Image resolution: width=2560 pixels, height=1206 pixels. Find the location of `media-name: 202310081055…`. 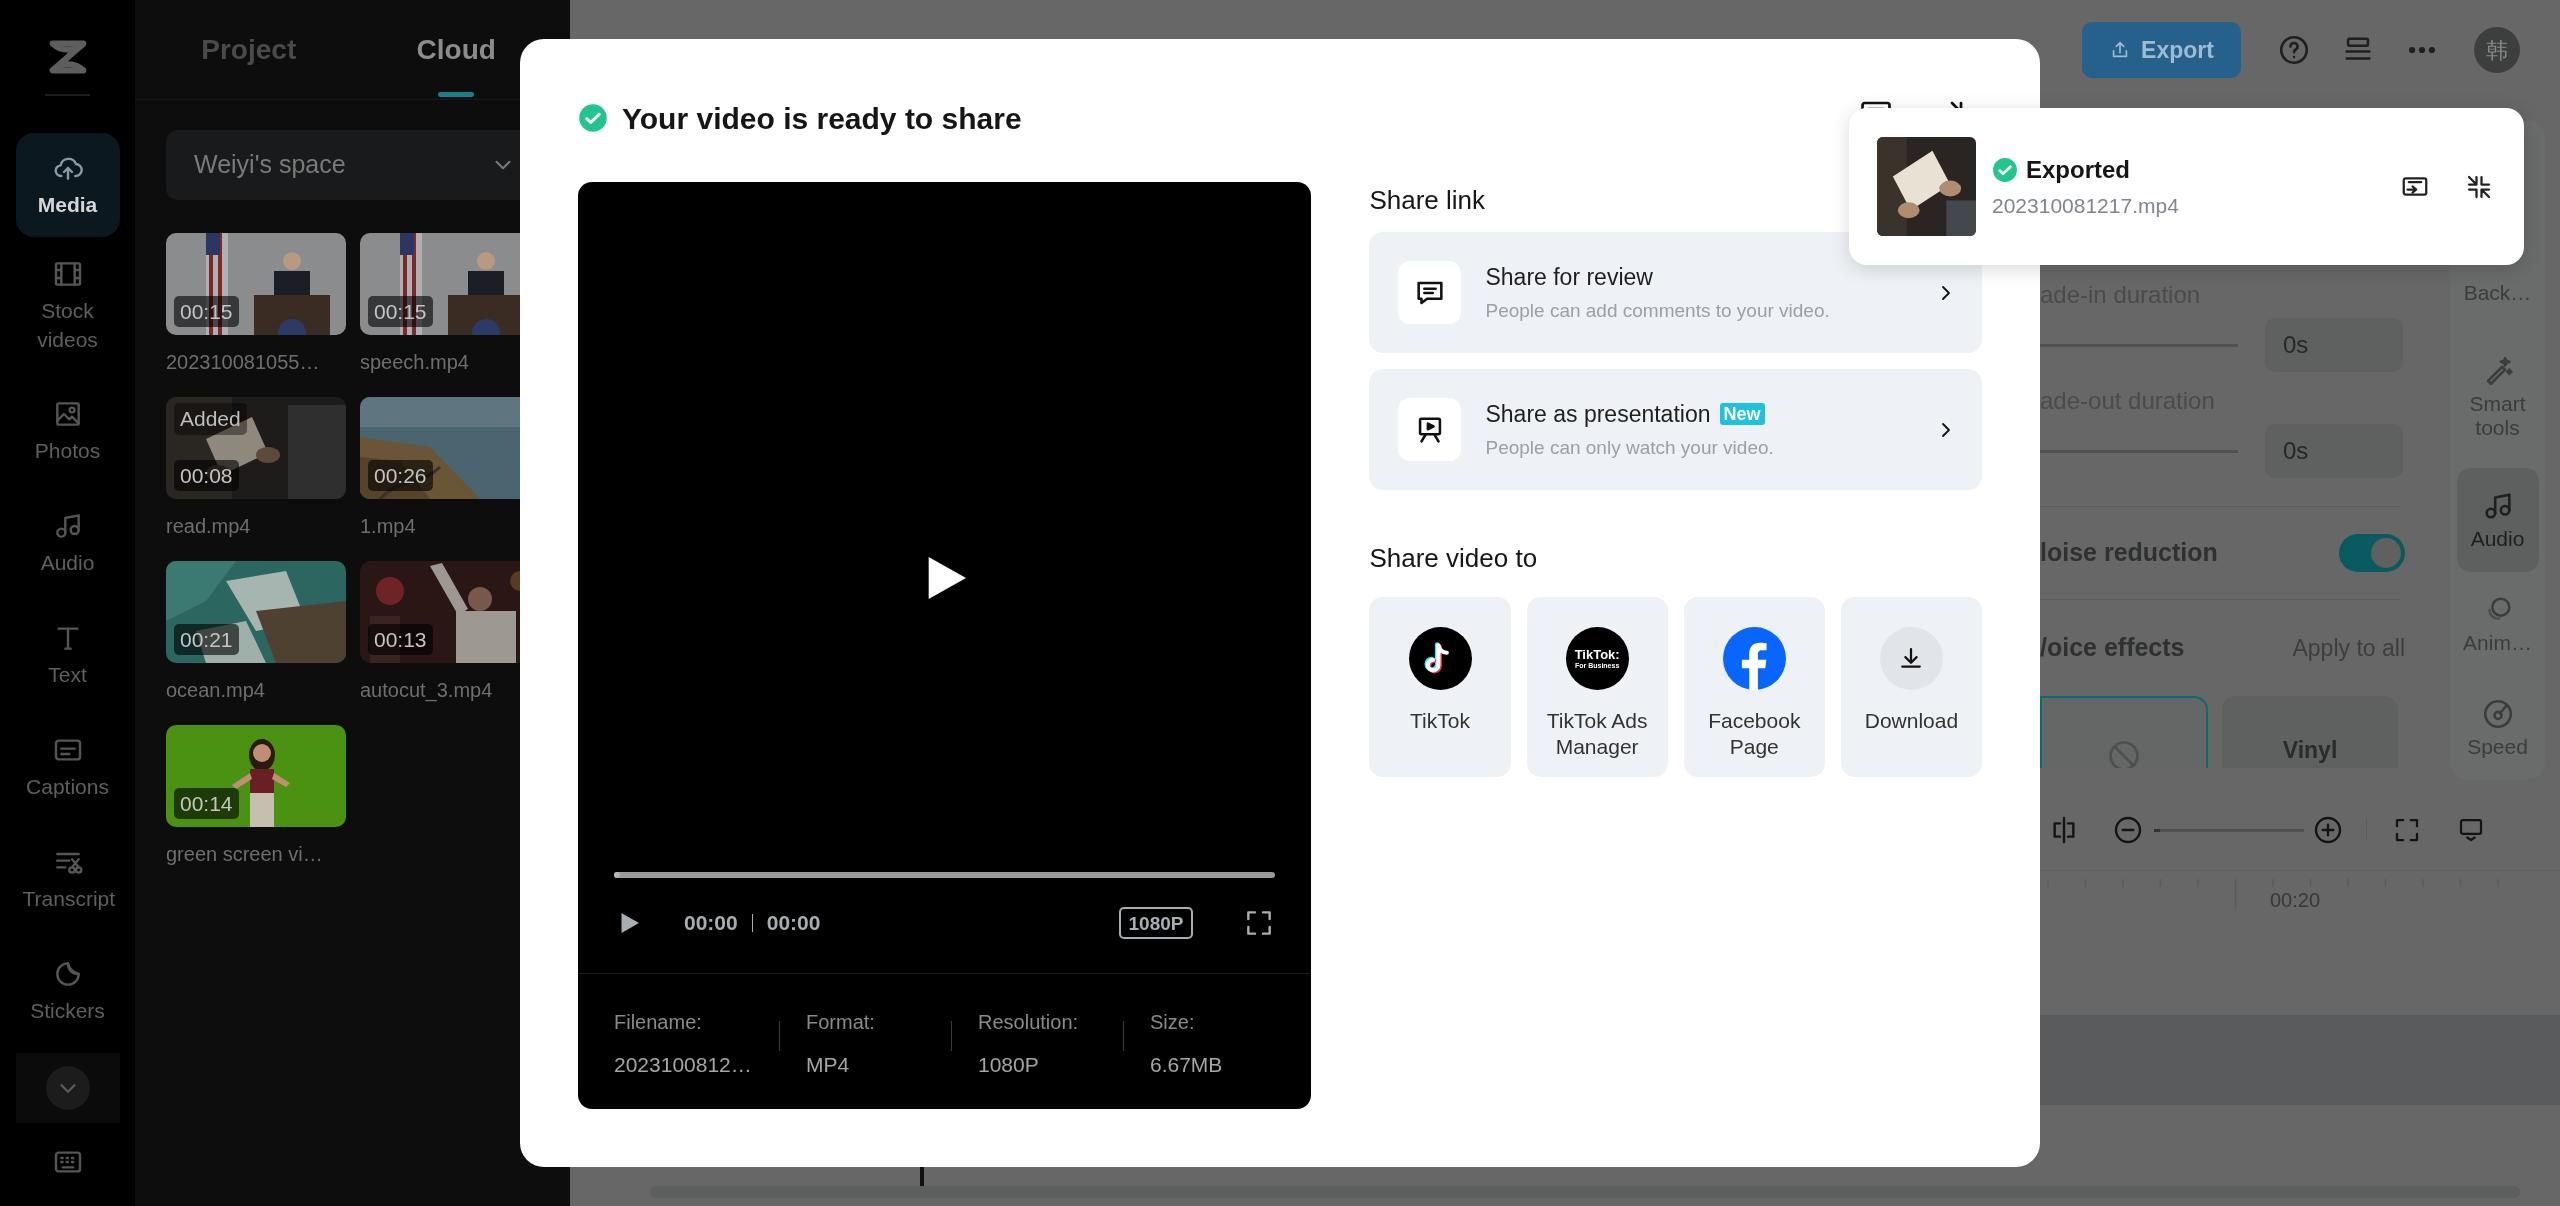

media-name: 202310081055… is located at coordinates (243, 362).